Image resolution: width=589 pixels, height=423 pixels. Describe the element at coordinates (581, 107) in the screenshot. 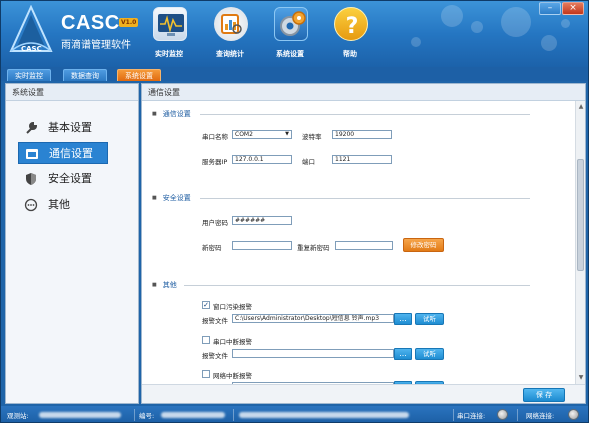

I see `scroll-up-arrow-icon: ▲` at that location.